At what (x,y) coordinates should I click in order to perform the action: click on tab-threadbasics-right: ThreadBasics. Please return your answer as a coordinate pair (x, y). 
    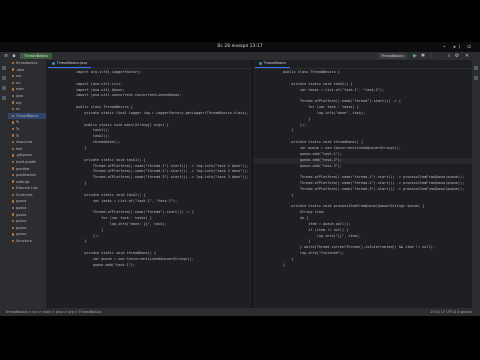
    Looking at the image, I should click on (273, 64).